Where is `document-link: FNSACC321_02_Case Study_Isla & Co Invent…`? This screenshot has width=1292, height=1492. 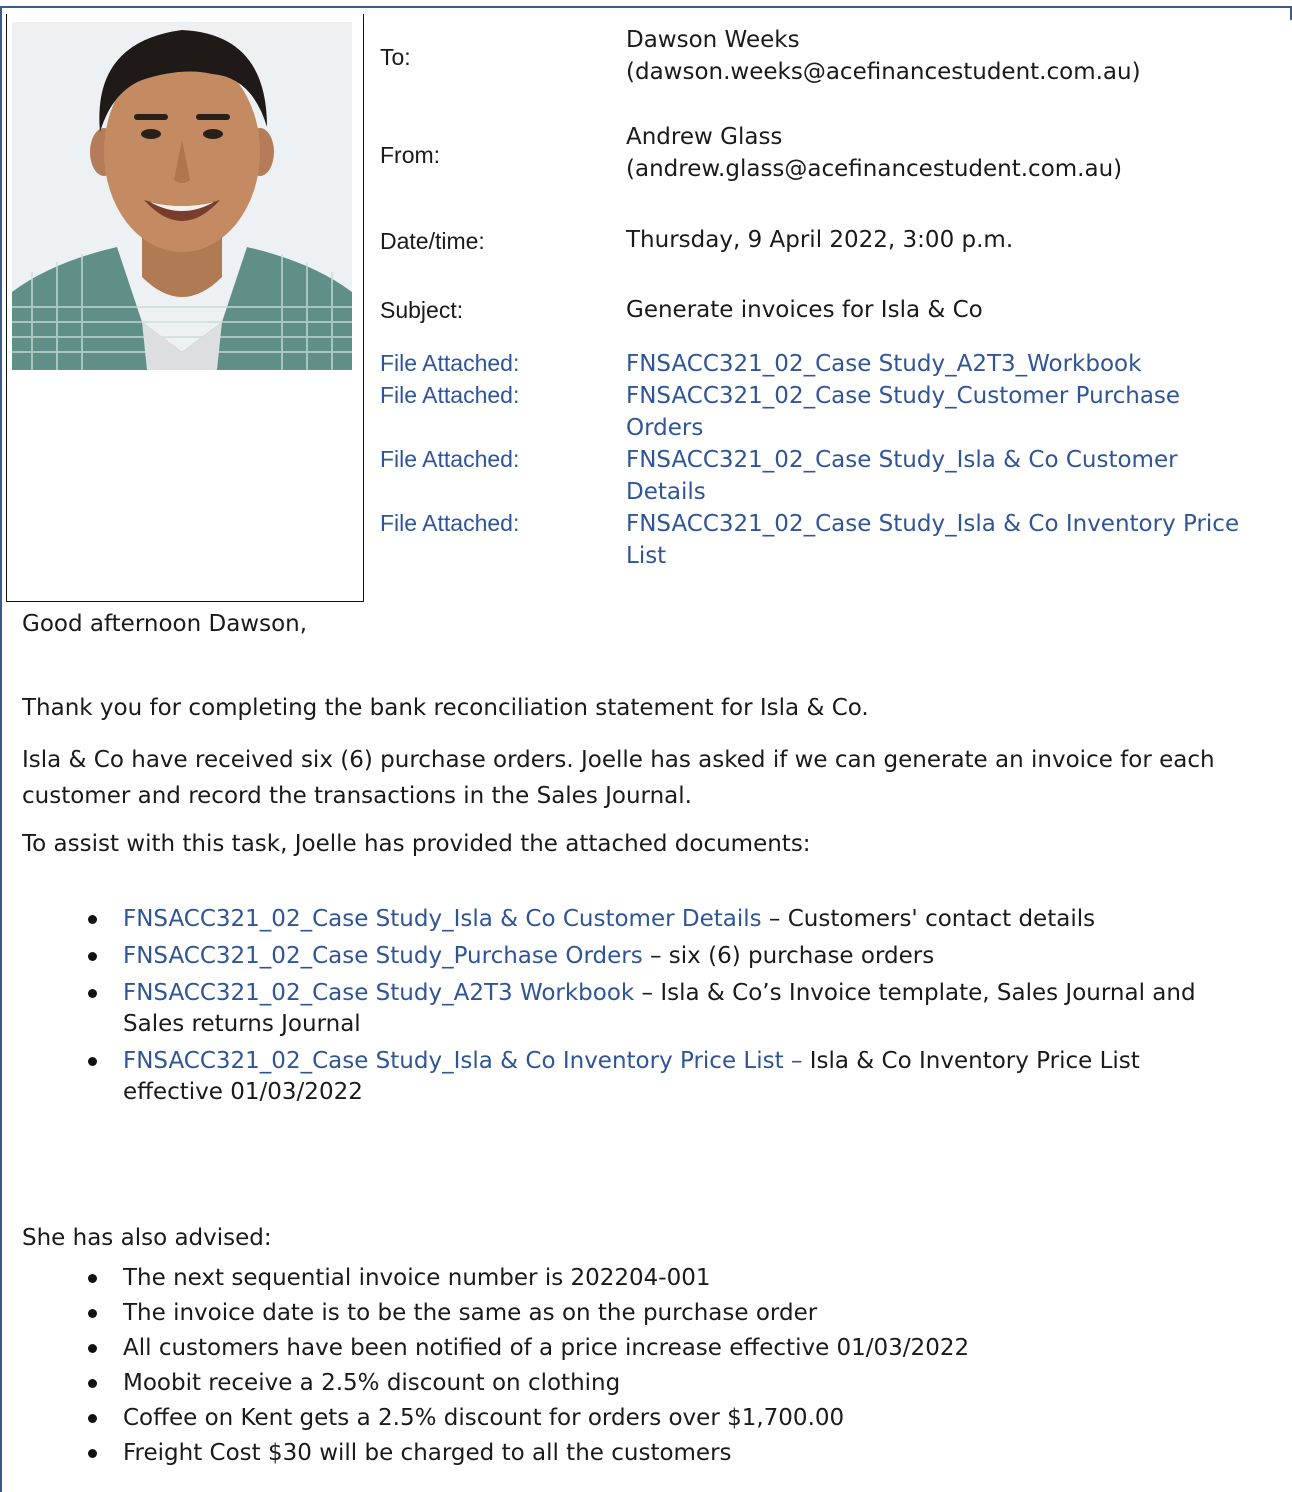
document-link: FNSACC321_02_Case Study_Isla & Co Invent… is located at coordinates (462, 1061).